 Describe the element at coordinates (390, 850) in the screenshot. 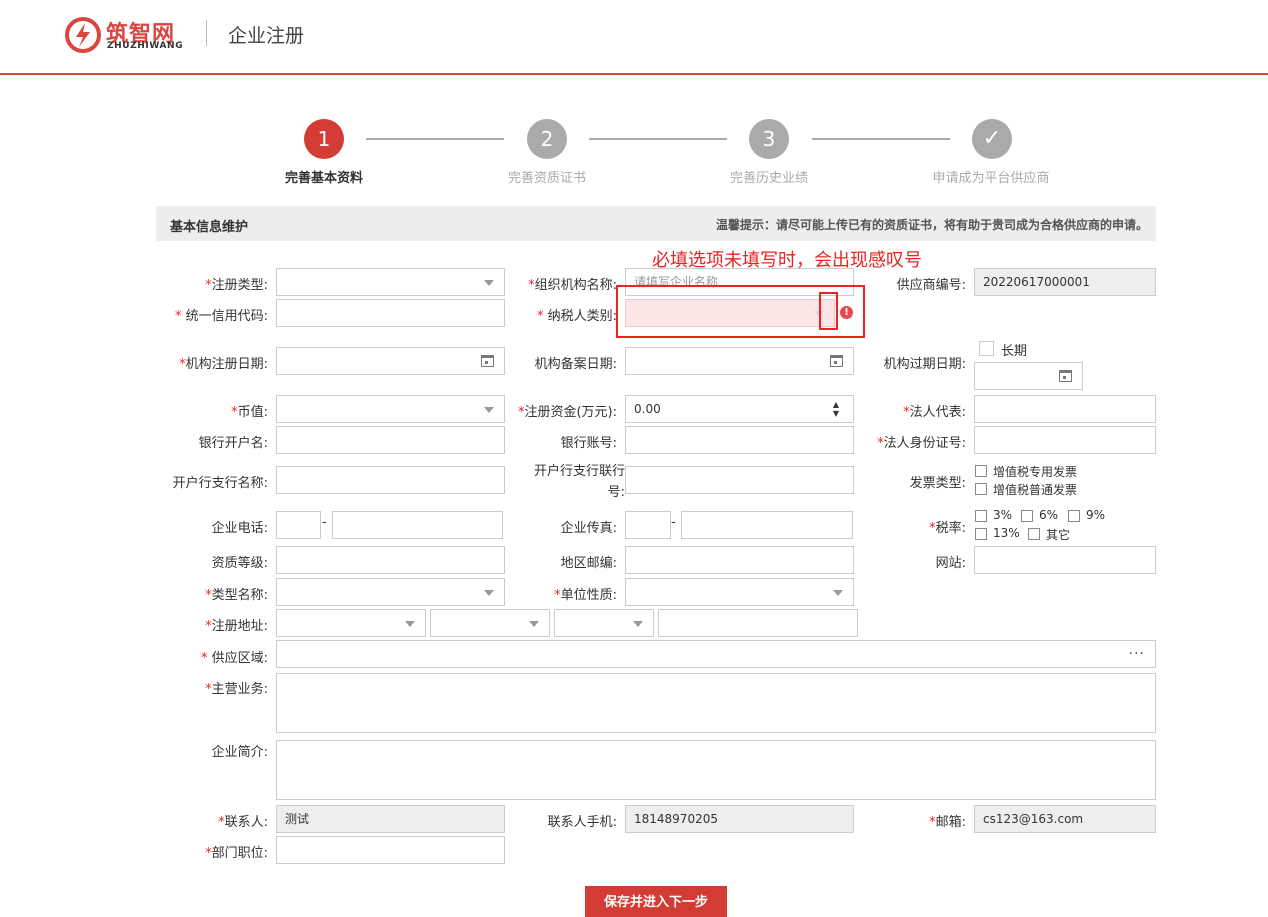

I see `dept-position-input` at that location.